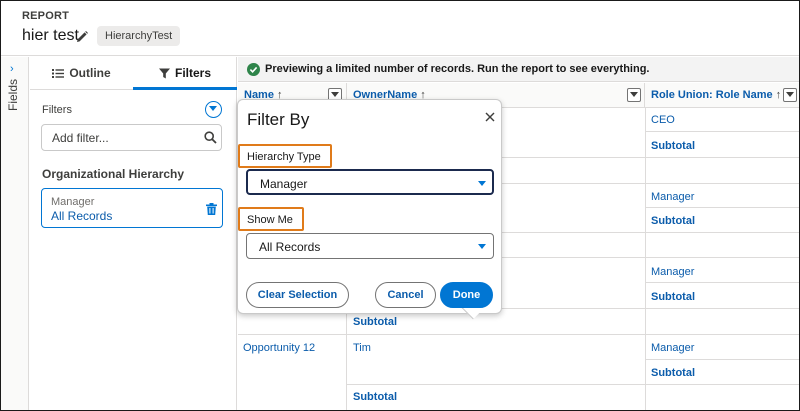 This screenshot has height=411, width=800. What do you see at coordinates (113, 174) in the screenshot?
I see `org-hierarchy-heading: Organizational Hierarchy` at bounding box center [113, 174].